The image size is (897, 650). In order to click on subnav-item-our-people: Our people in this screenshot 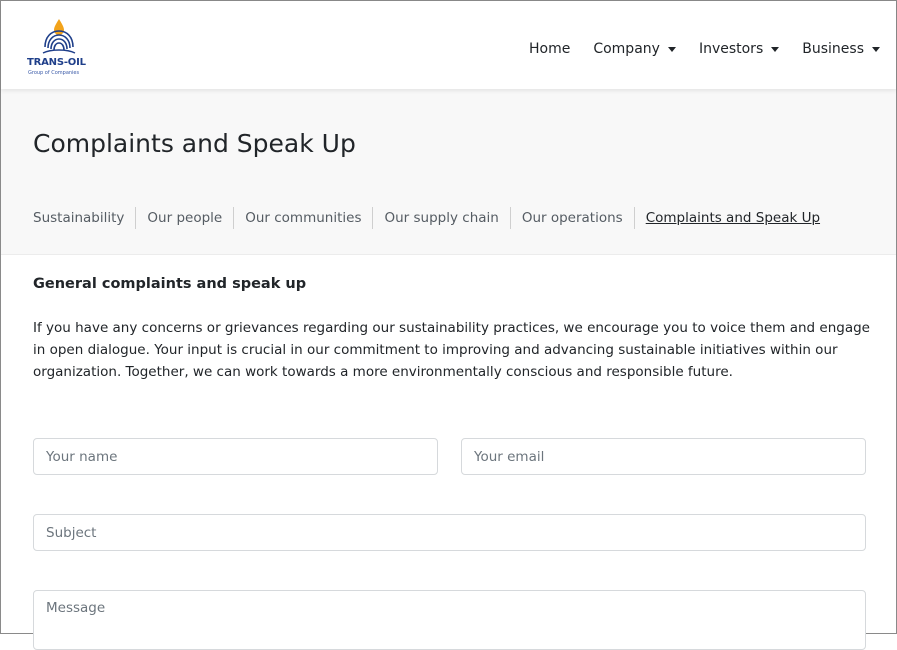, I will do `click(184, 218)`.